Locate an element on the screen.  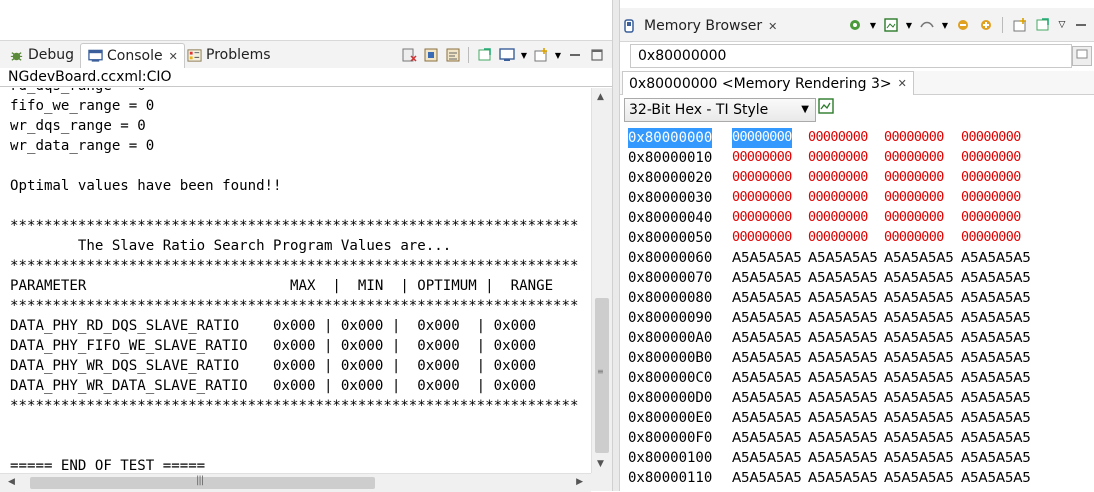
memory-address: 0x80000100 is located at coordinates (670, 458).